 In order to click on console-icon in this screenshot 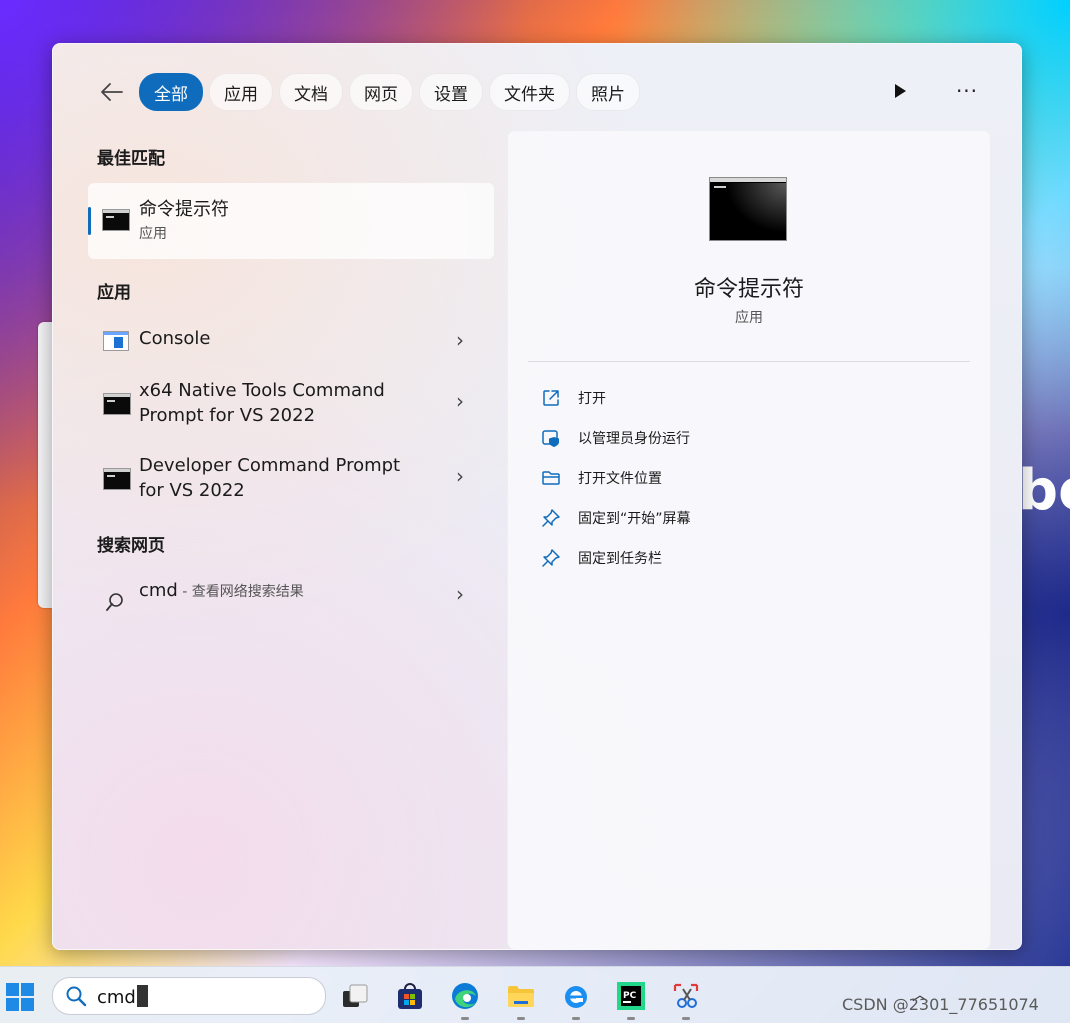, I will do `click(116, 341)`.